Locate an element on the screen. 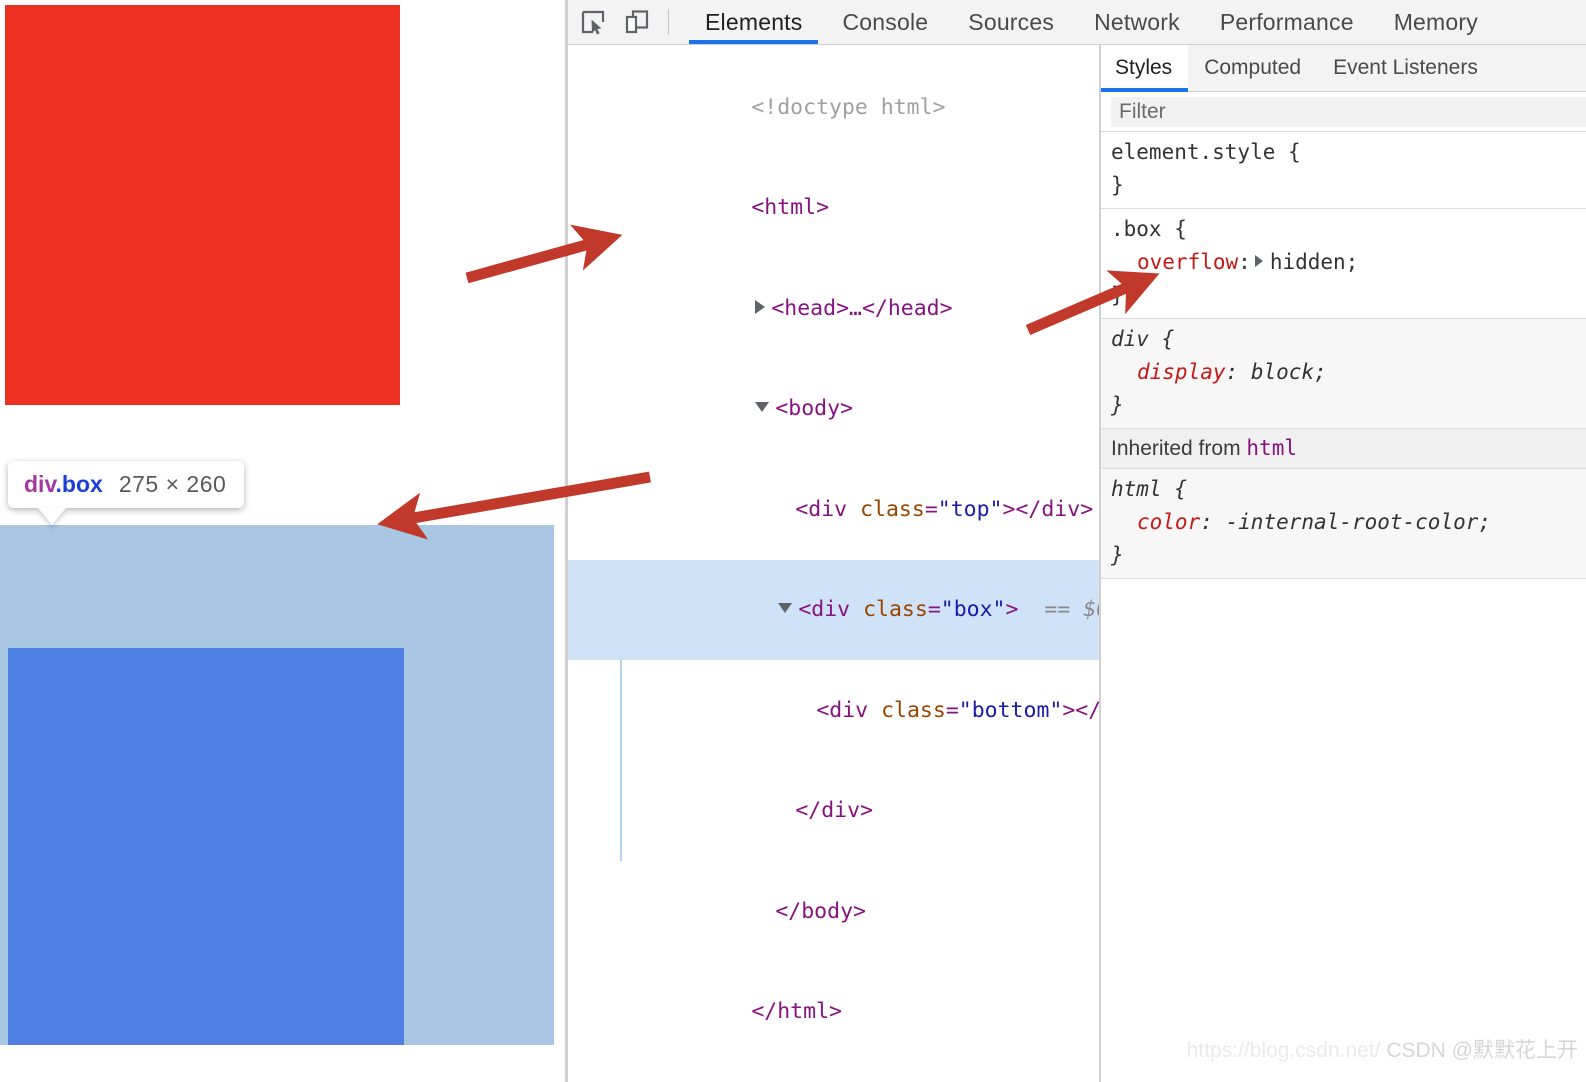  inherited-from-header: Inherited from html is located at coordinates (1343, 449).